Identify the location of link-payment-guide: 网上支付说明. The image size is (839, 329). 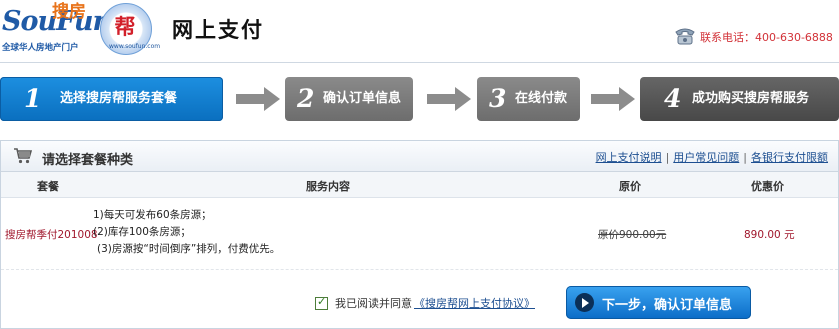
(629, 157).